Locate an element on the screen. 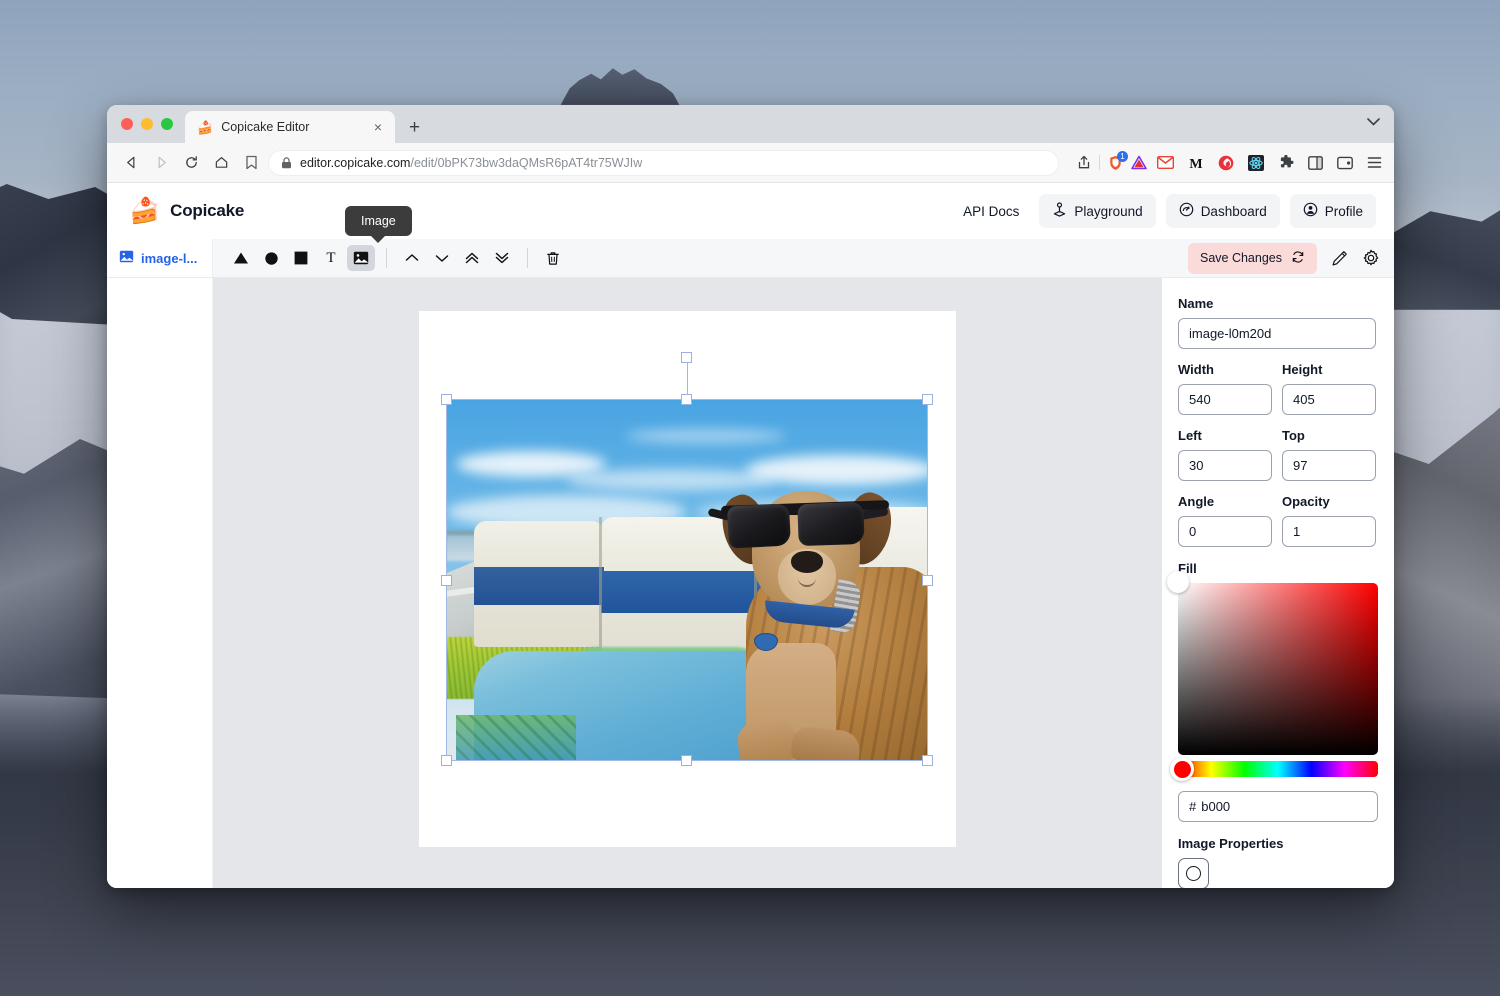  extensions-icon is located at coordinates (1286, 162).